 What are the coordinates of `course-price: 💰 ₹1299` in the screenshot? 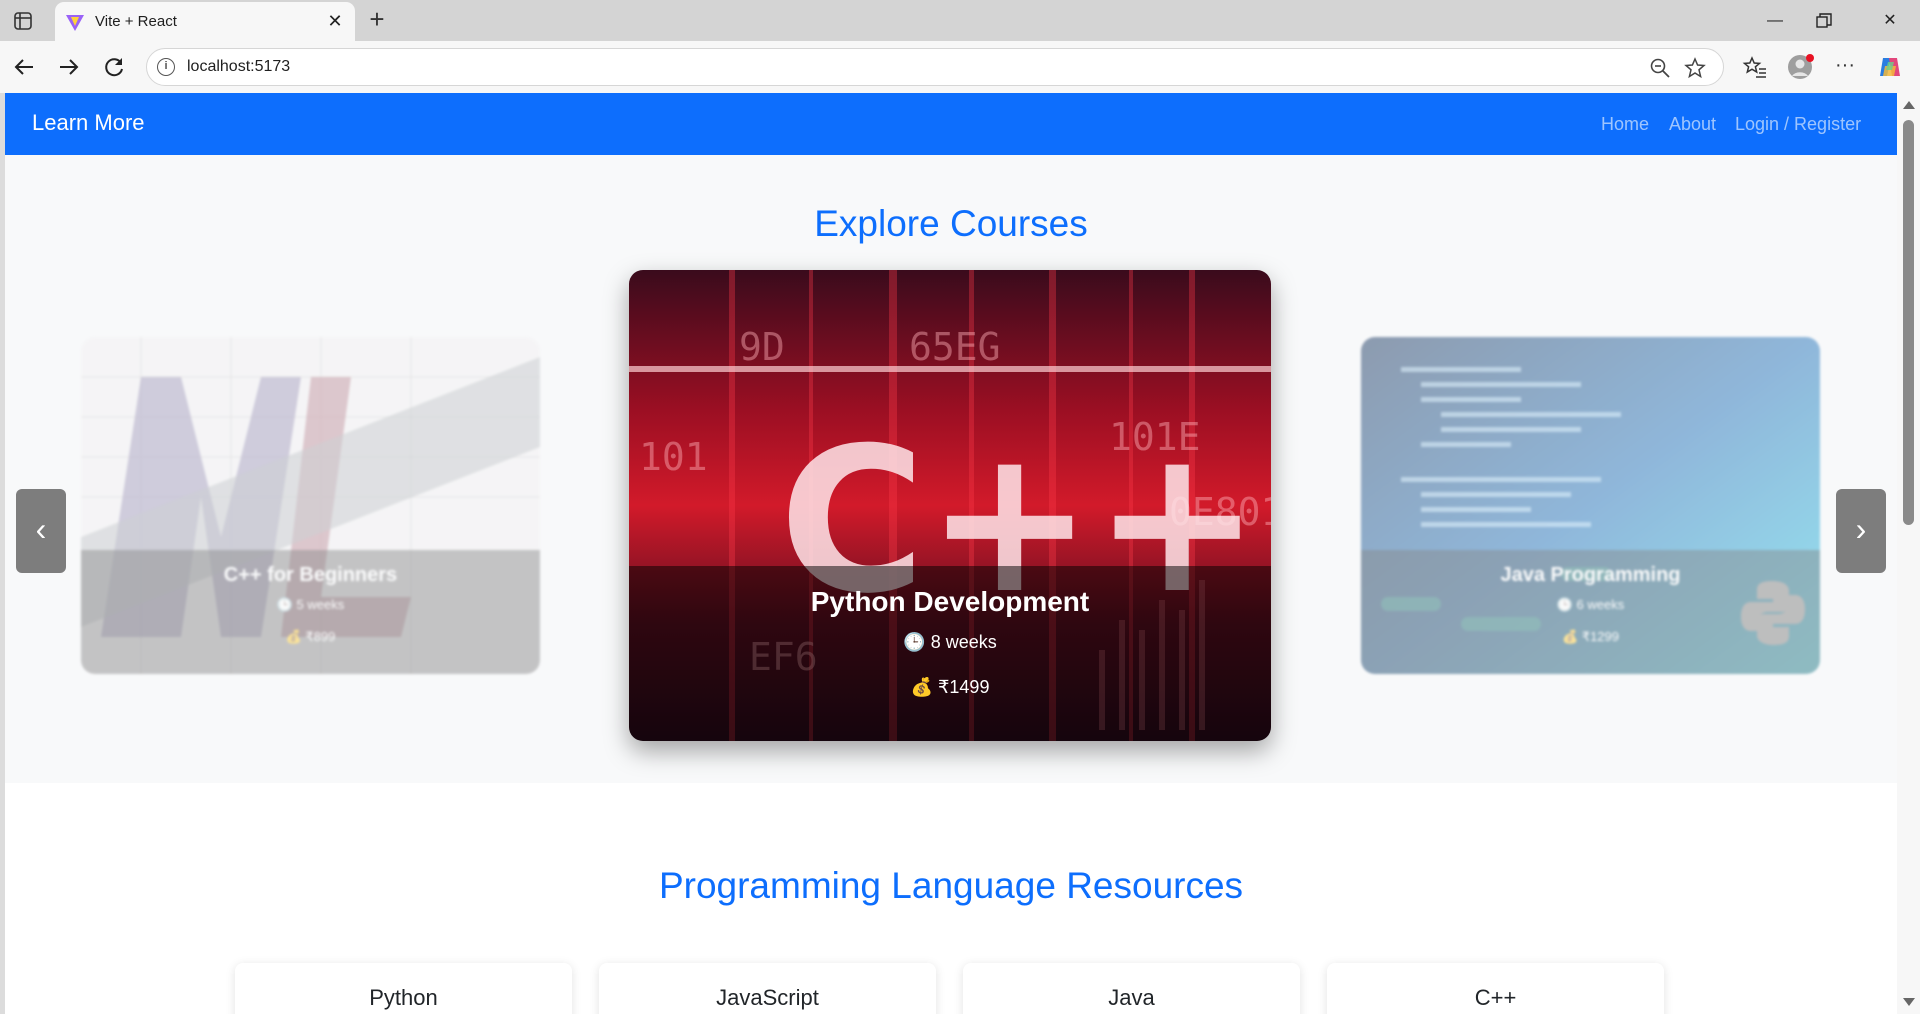 It's located at (1590, 636).